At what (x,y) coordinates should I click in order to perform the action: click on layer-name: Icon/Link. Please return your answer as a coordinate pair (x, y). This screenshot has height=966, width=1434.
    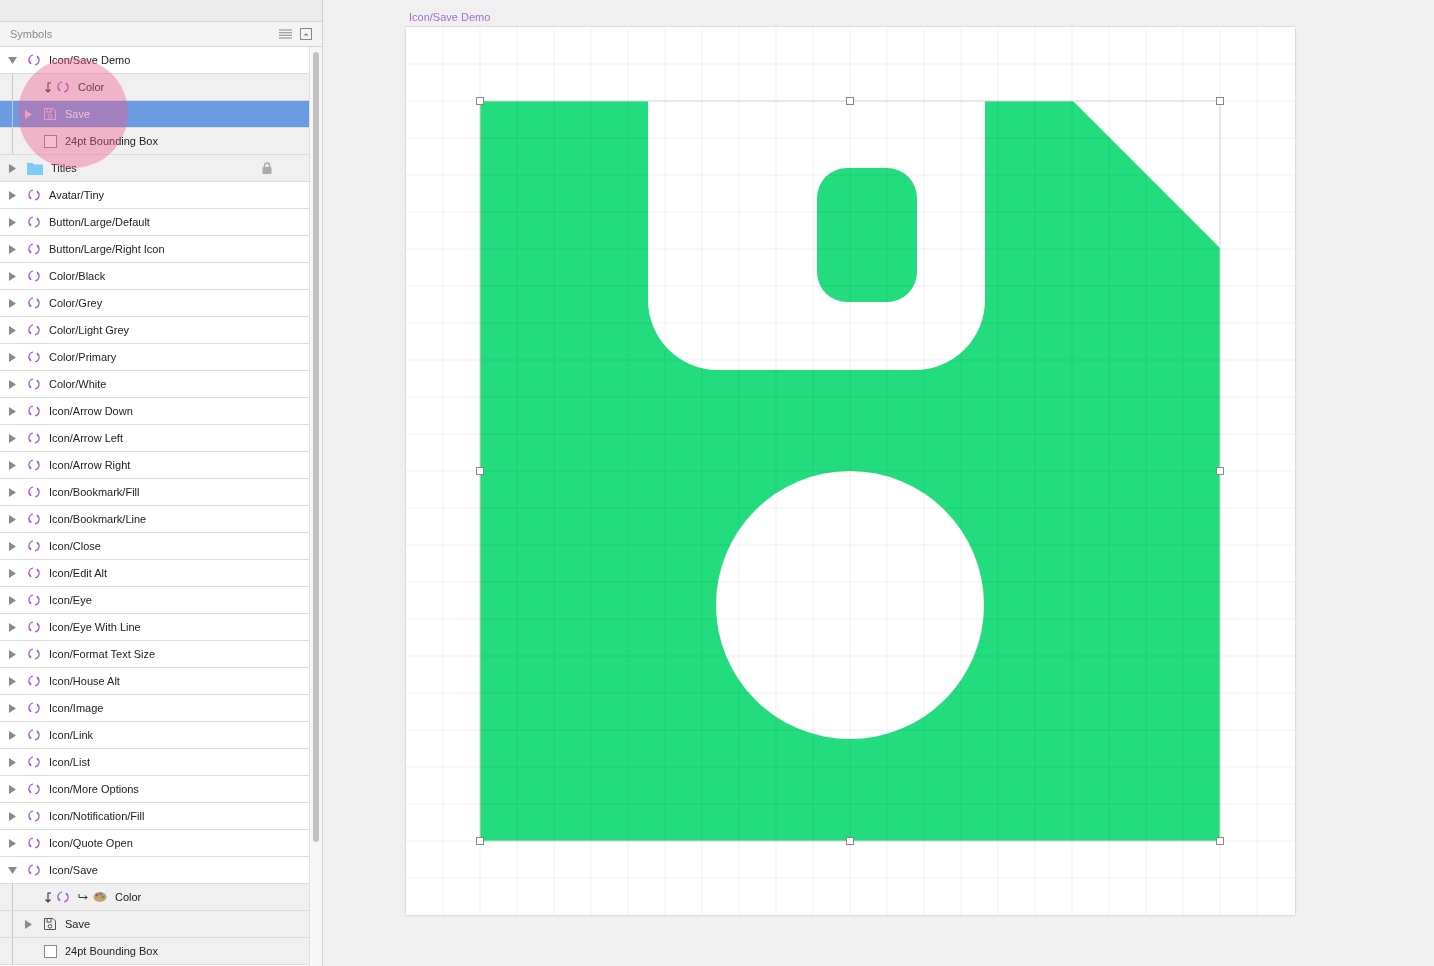
    Looking at the image, I should click on (71, 735).